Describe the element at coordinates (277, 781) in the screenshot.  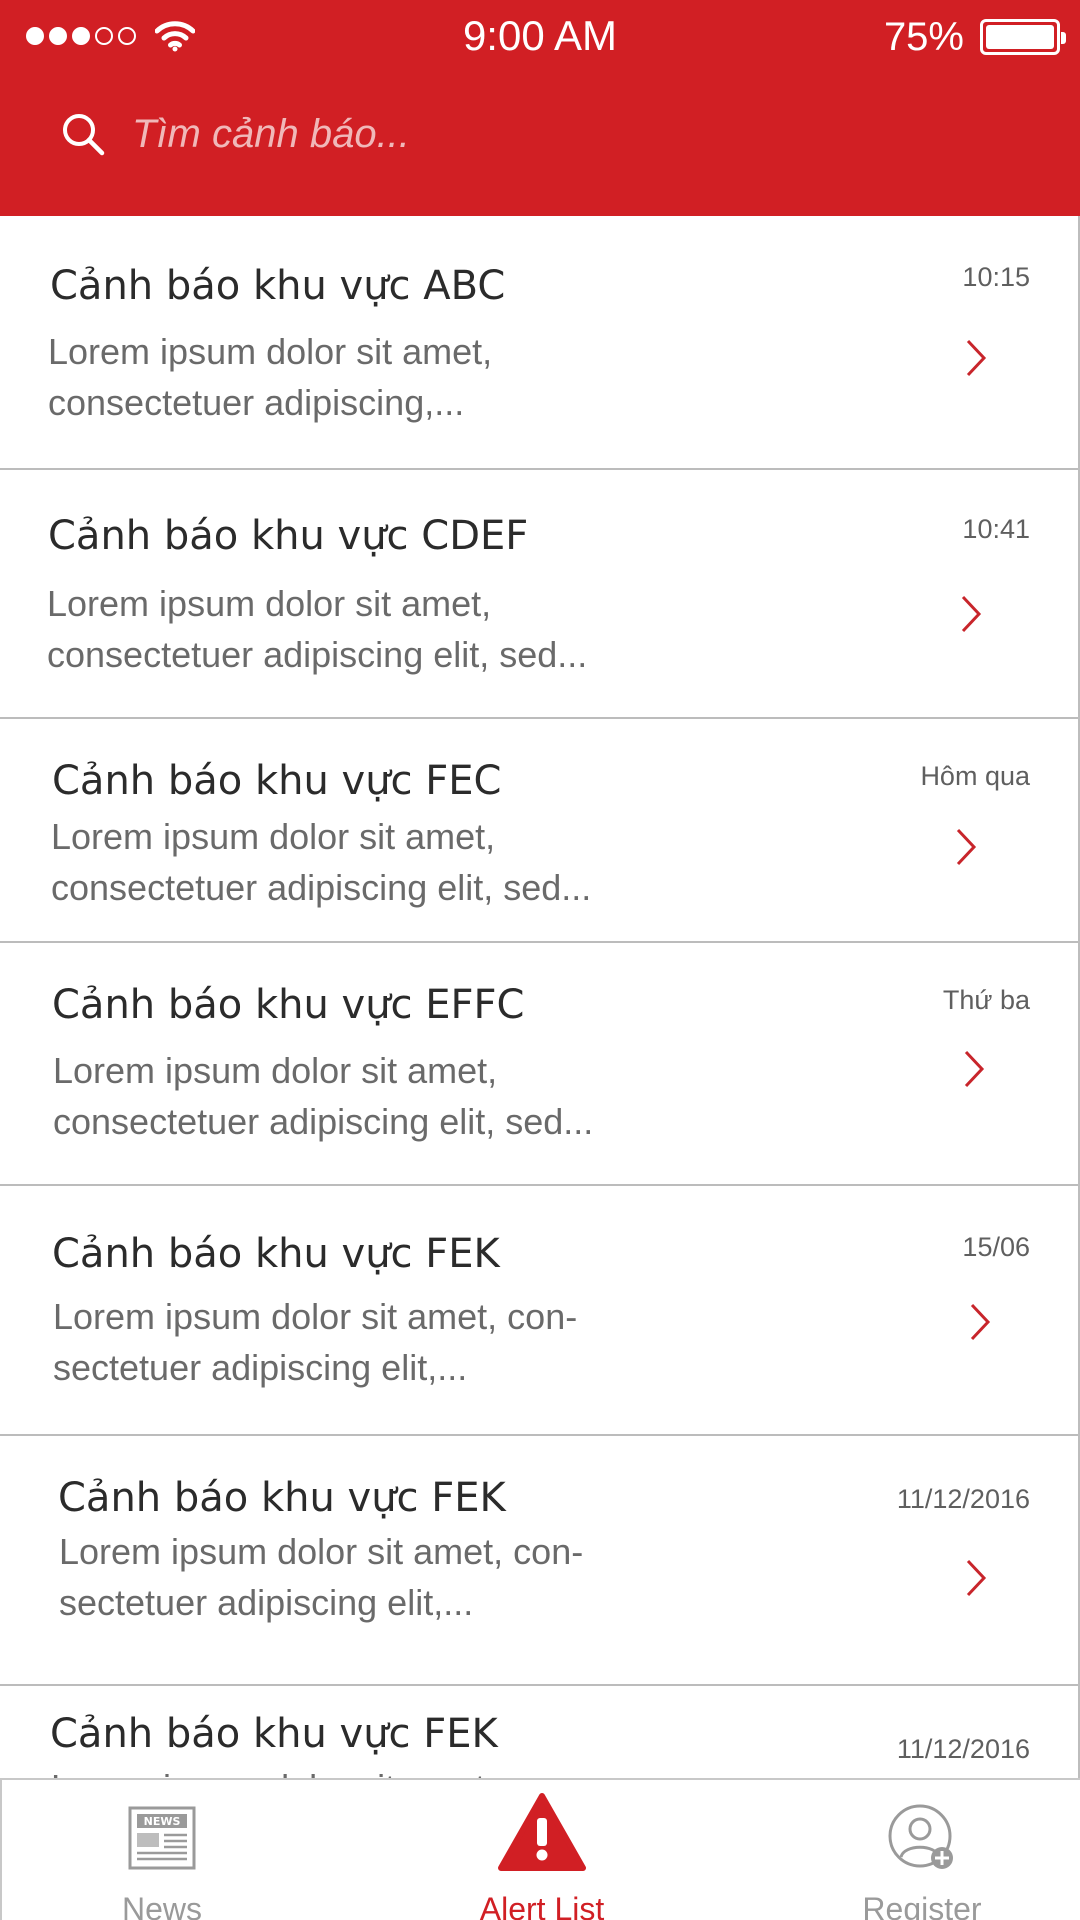
I see `alert-title: Cảnh báo khu vực FEC` at that location.